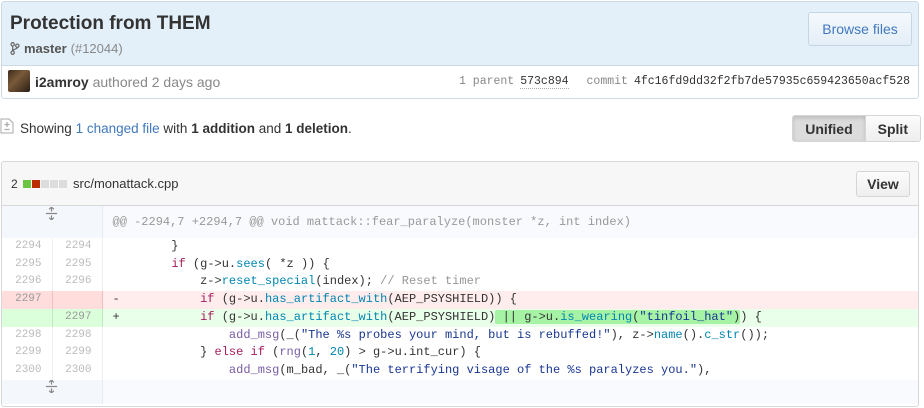 The height and width of the screenshot is (408, 924). I want to click on new-line-number: 2295, so click(77, 264).